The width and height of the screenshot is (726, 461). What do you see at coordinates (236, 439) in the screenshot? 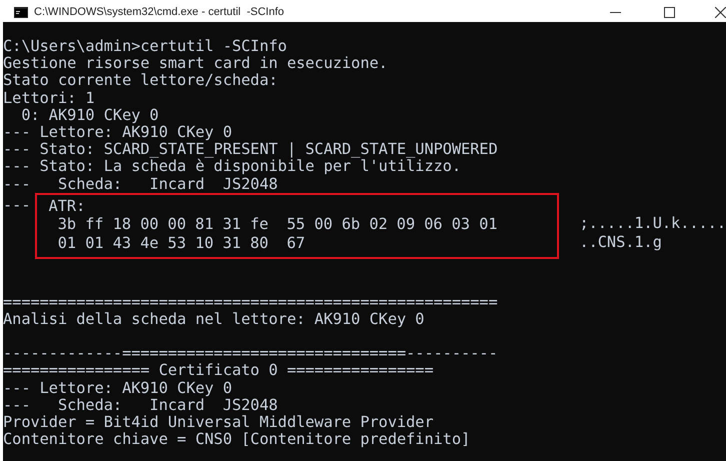
I see `console-line: Contenitore chiave = CNS0 [Contenitore predefinito]` at bounding box center [236, 439].